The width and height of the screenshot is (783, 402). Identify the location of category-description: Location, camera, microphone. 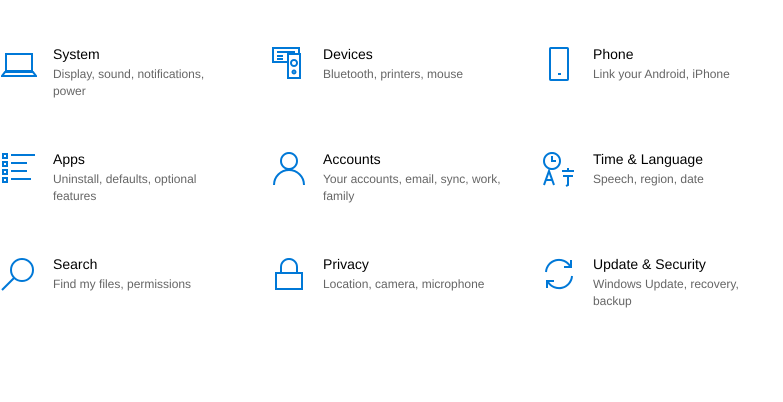
(404, 284).